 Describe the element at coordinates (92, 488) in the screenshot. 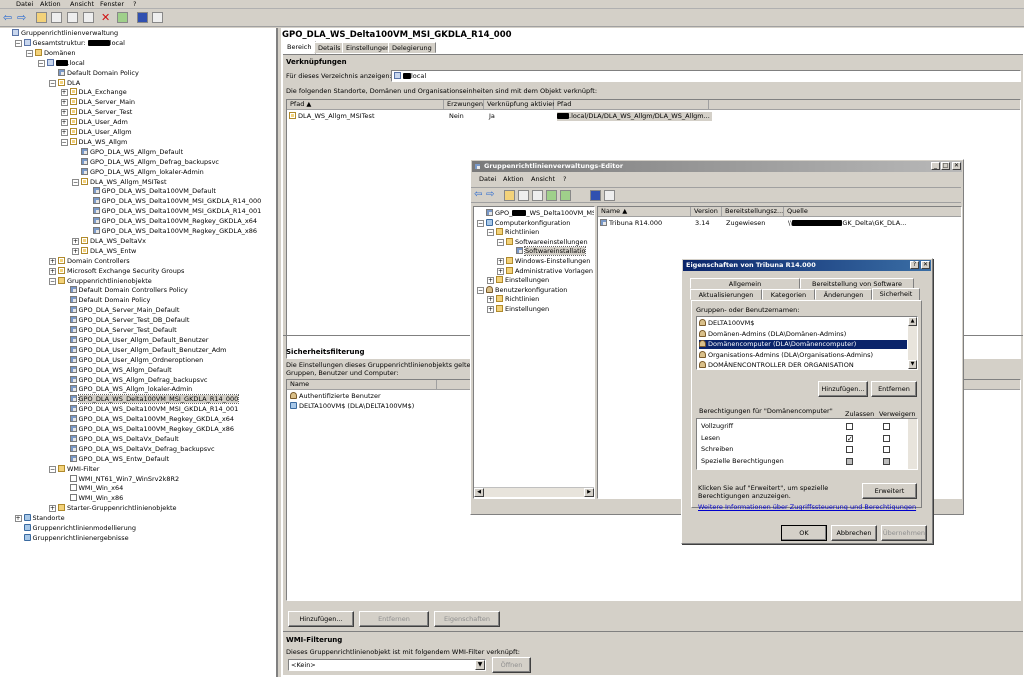

I see `tree-item: WMI_Win_x64` at that location.